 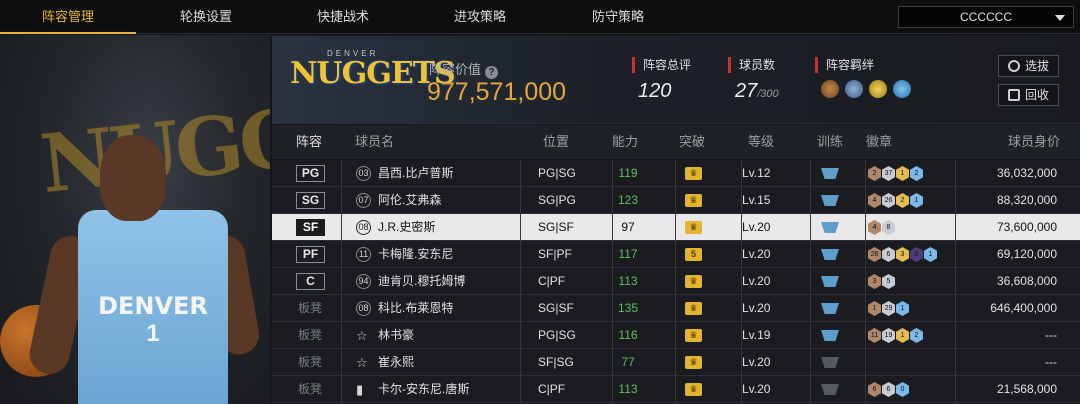 I want to click on table-row: SF 08 J.R.史密斯 SG|SF 97 ♛ Lv.20 4 8 73,600,000, so click(x=676, y=227).